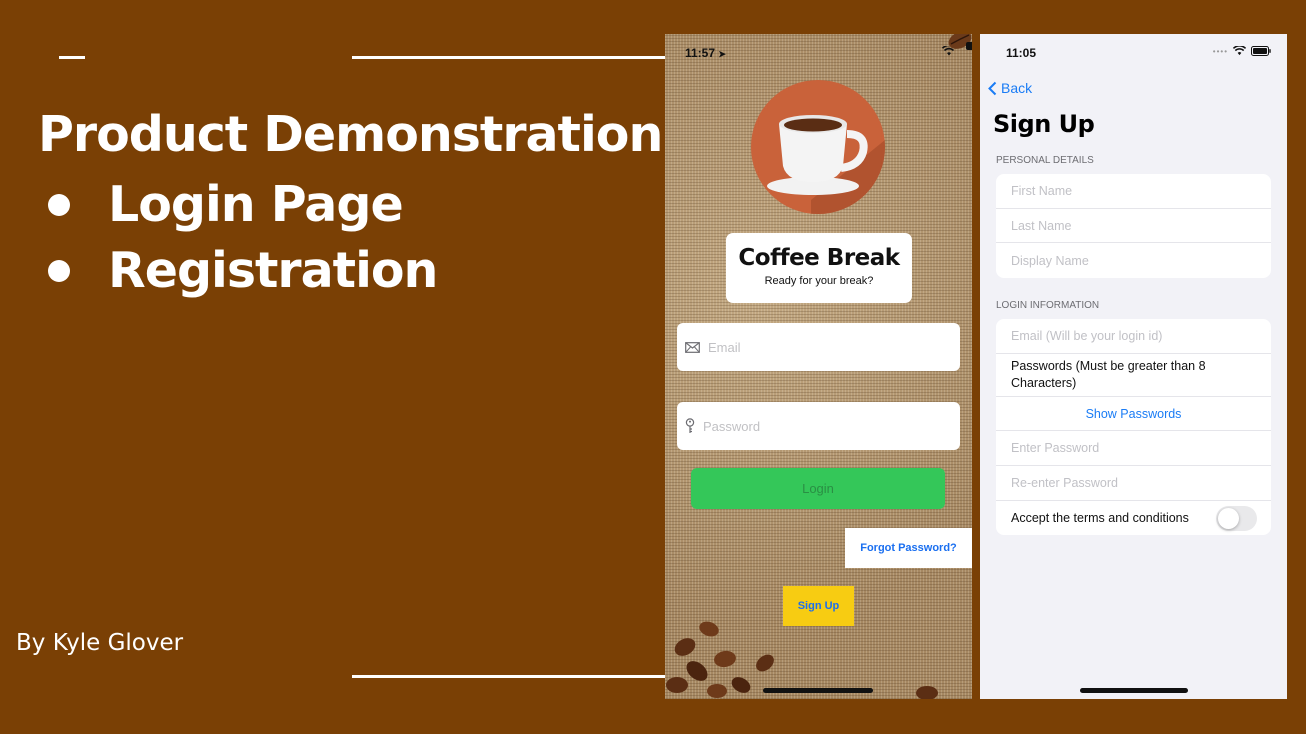  What do you see at coordinates (1021, 53) in the screenshot?
I see `status-time: 11:05` at bounding box center [1021, 53].